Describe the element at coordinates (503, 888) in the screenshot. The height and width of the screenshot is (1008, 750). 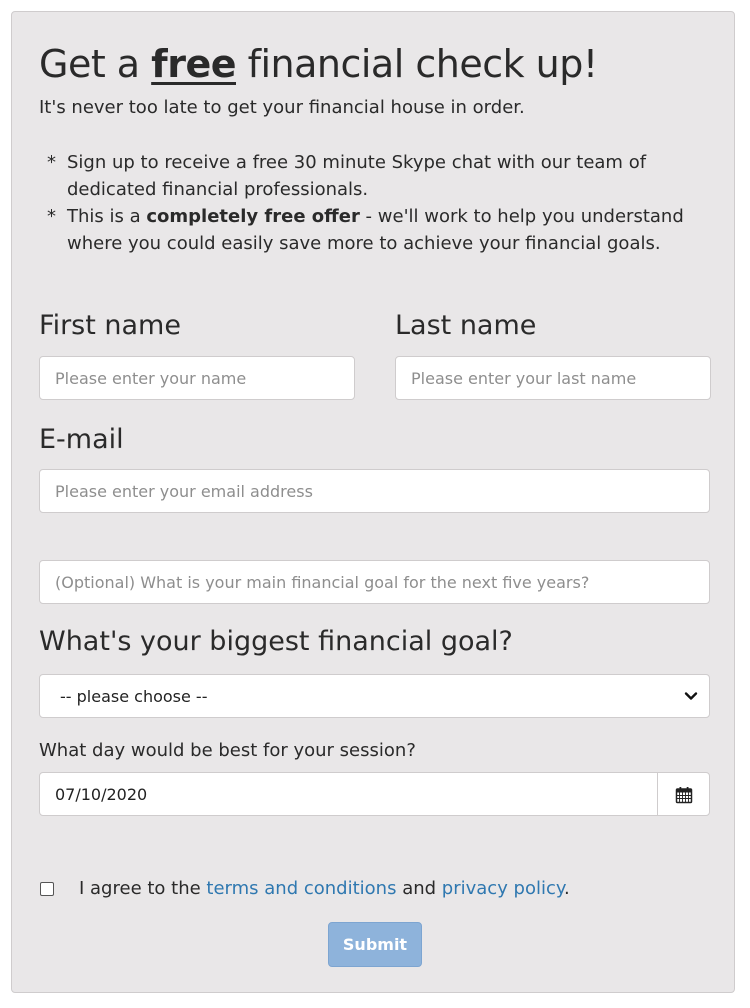
I see `privacy-policy-link: privacy policy` at that location.